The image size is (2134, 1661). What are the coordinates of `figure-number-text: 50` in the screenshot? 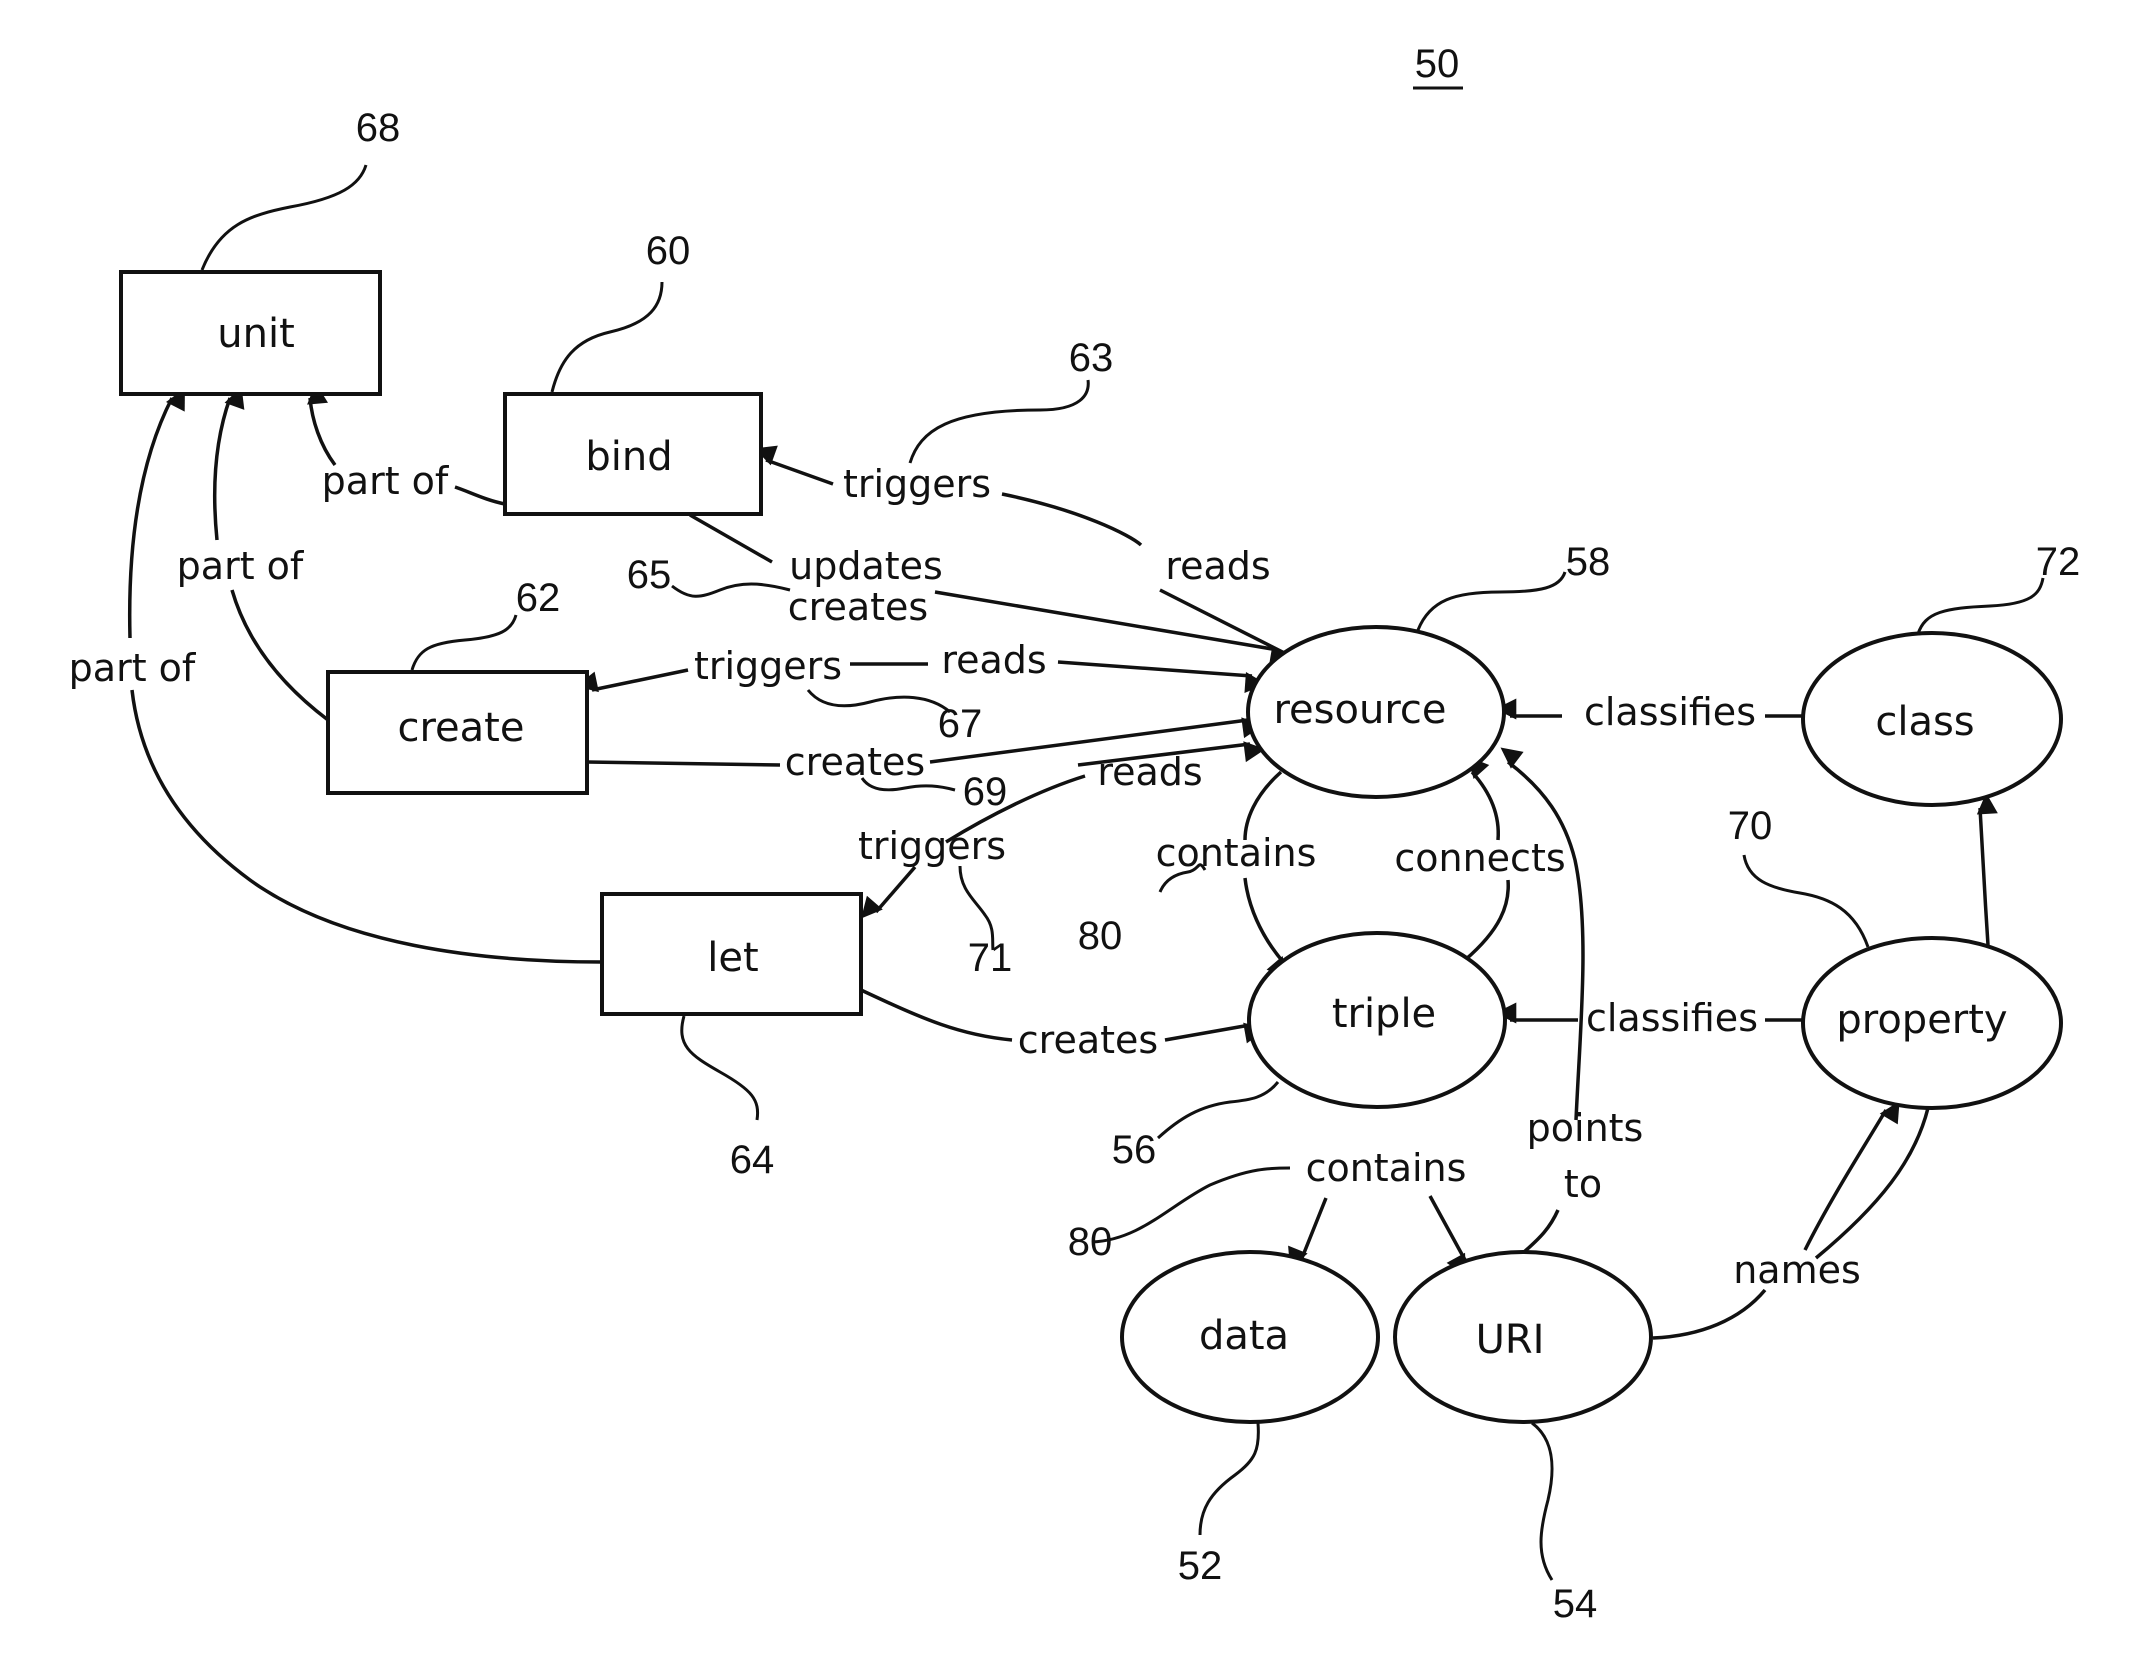 It's located at (1437, 64).